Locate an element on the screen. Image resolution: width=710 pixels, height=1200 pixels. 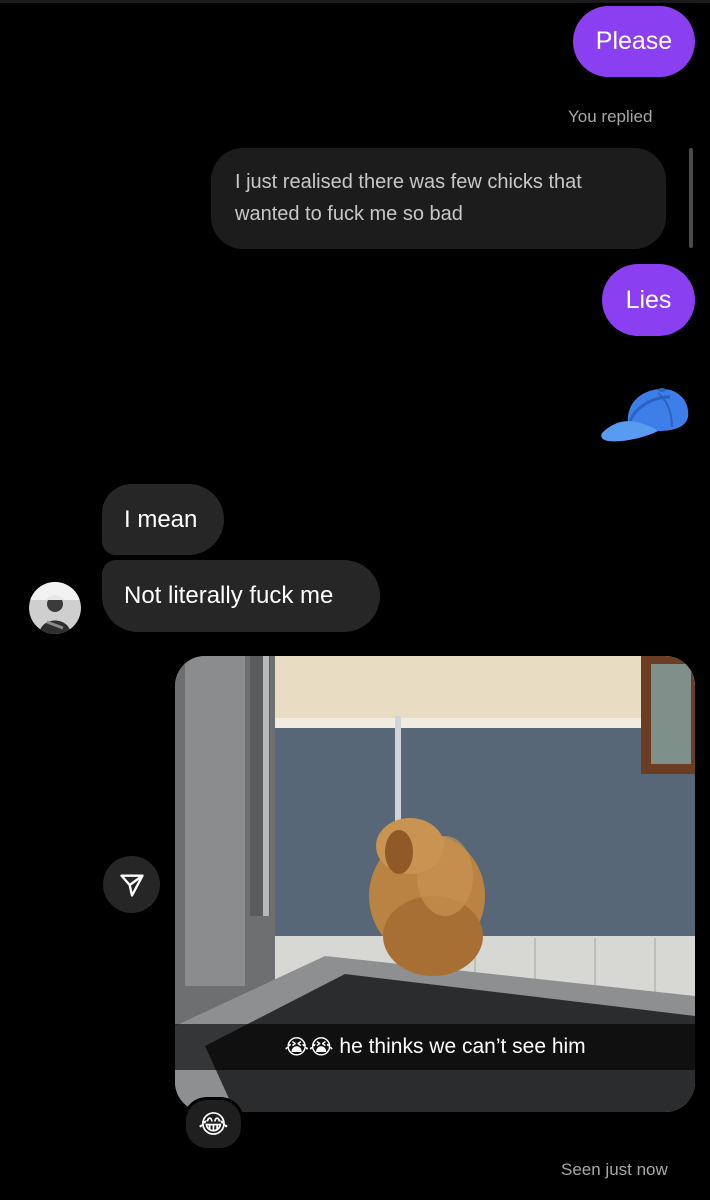
laughing-emoji: 😂 is located at coordinates (213, 1123).